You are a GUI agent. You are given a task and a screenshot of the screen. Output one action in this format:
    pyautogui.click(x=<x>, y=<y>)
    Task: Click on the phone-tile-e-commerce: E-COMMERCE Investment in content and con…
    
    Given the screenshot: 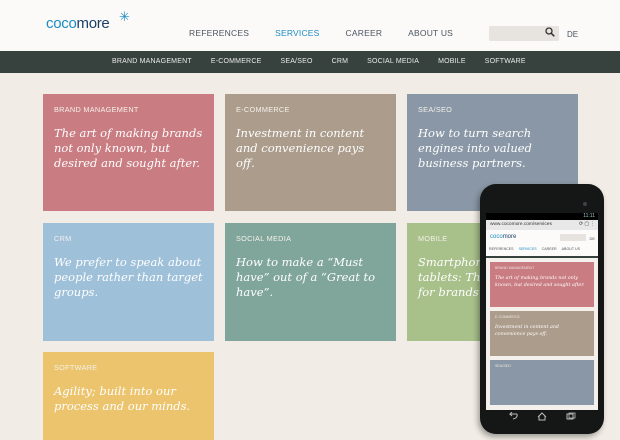 What is the action you would take?
    pyautogui.click(x=542, y=333)
    